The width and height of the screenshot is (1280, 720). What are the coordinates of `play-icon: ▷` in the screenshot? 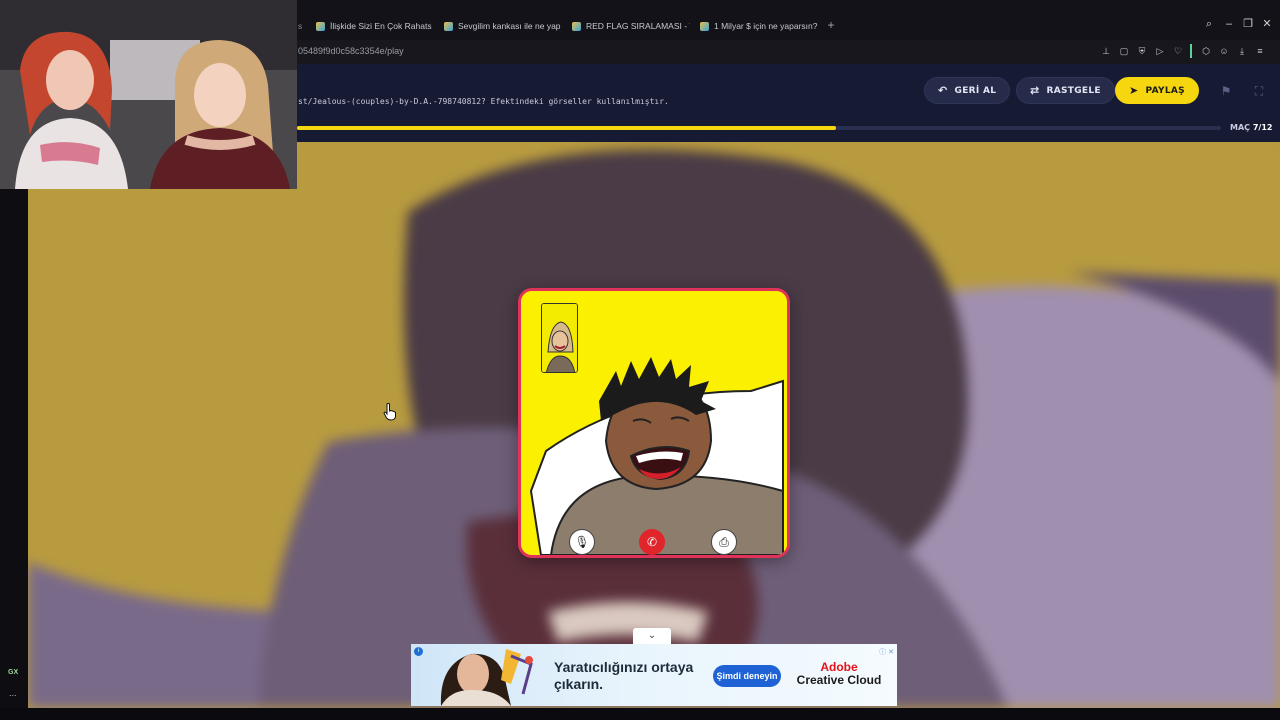 It's located at (1160, 51).